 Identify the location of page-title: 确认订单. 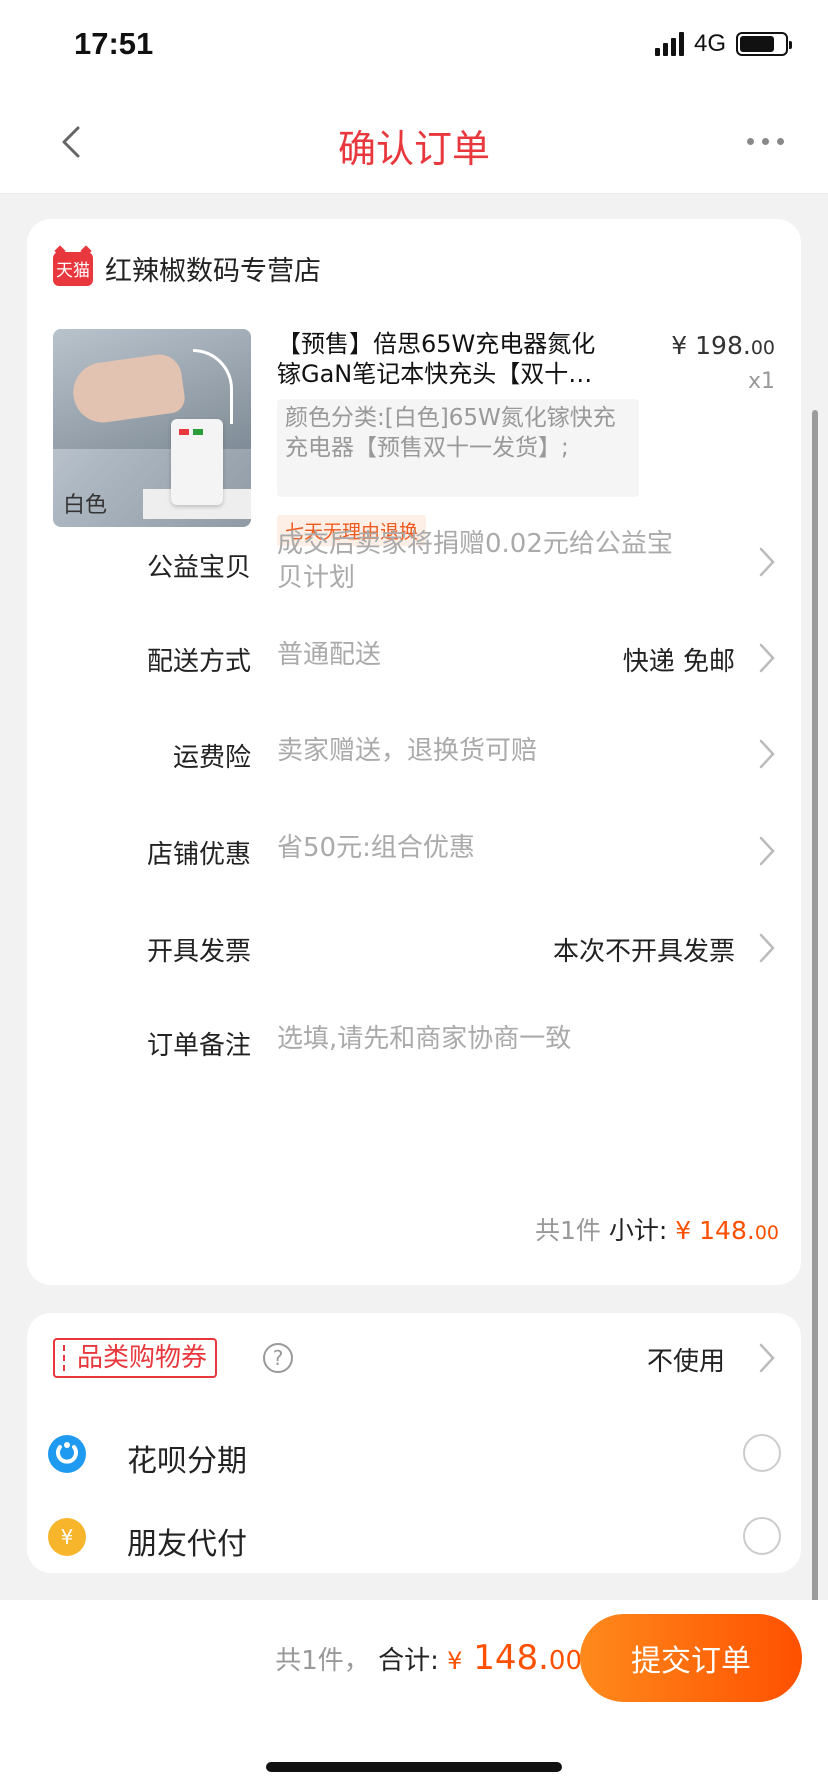
(413, 149).